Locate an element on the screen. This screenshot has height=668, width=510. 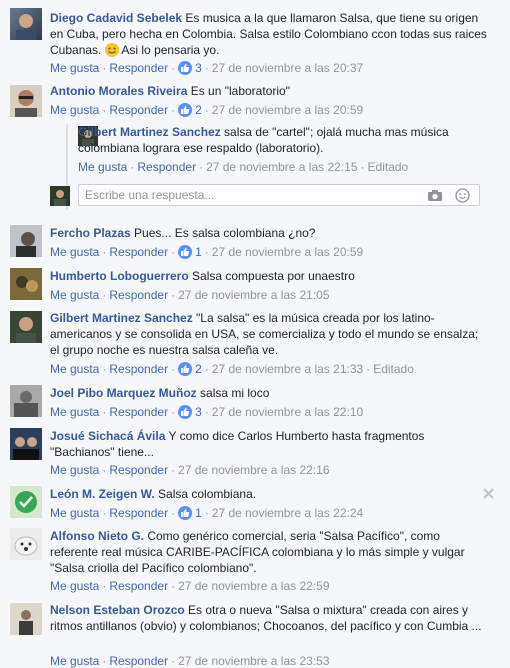
commenter-name: Fercho Plazas is located at coordinates (90, 233).